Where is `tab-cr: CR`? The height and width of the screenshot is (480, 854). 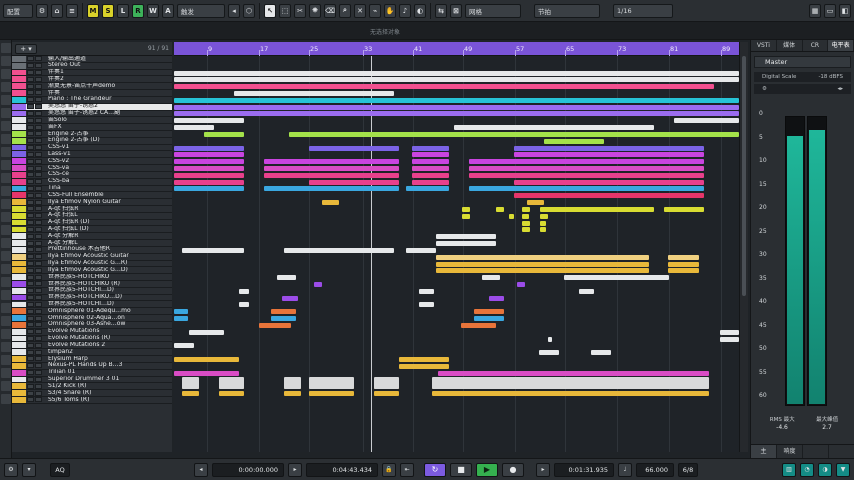
tab-cr: CR is located at coordinates (816, 45).